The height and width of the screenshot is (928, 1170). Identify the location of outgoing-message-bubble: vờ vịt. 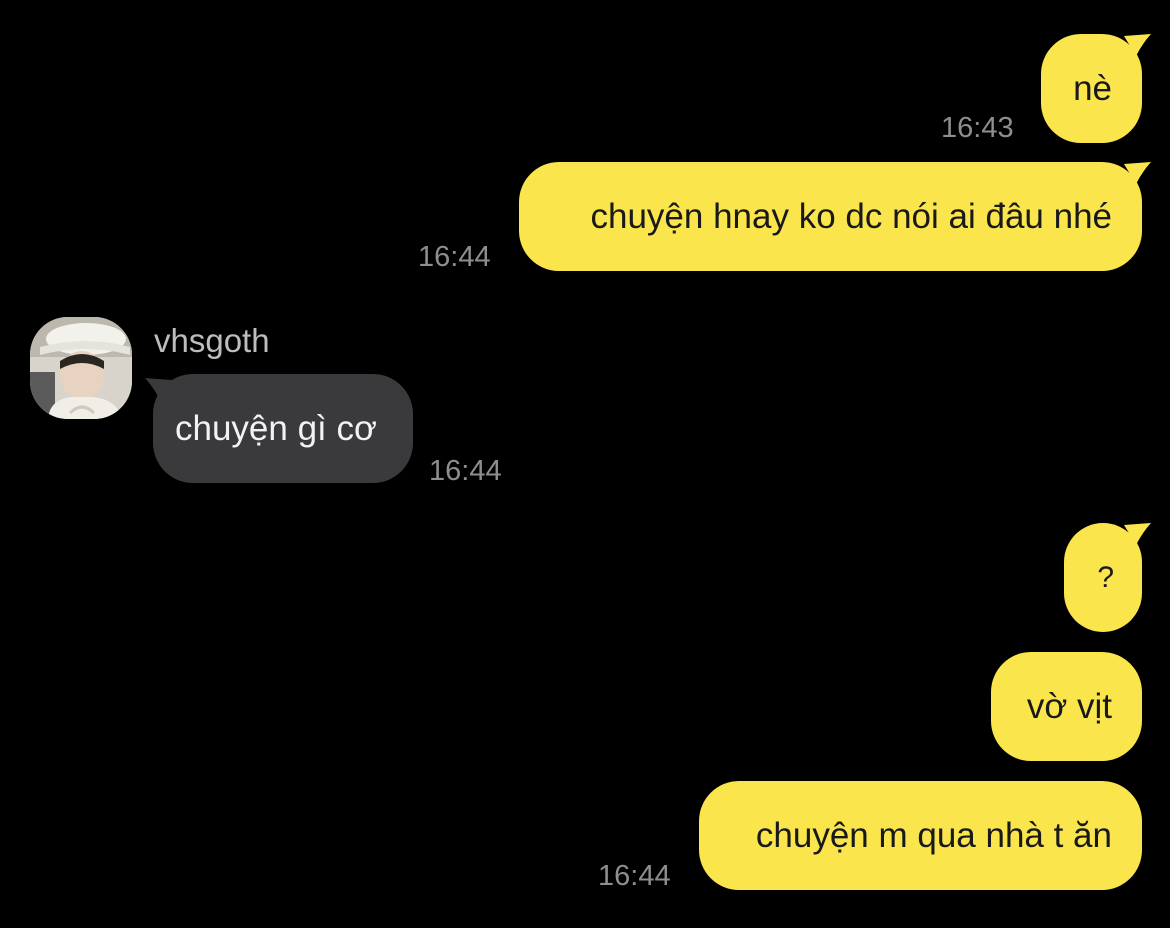
(1066, 706).